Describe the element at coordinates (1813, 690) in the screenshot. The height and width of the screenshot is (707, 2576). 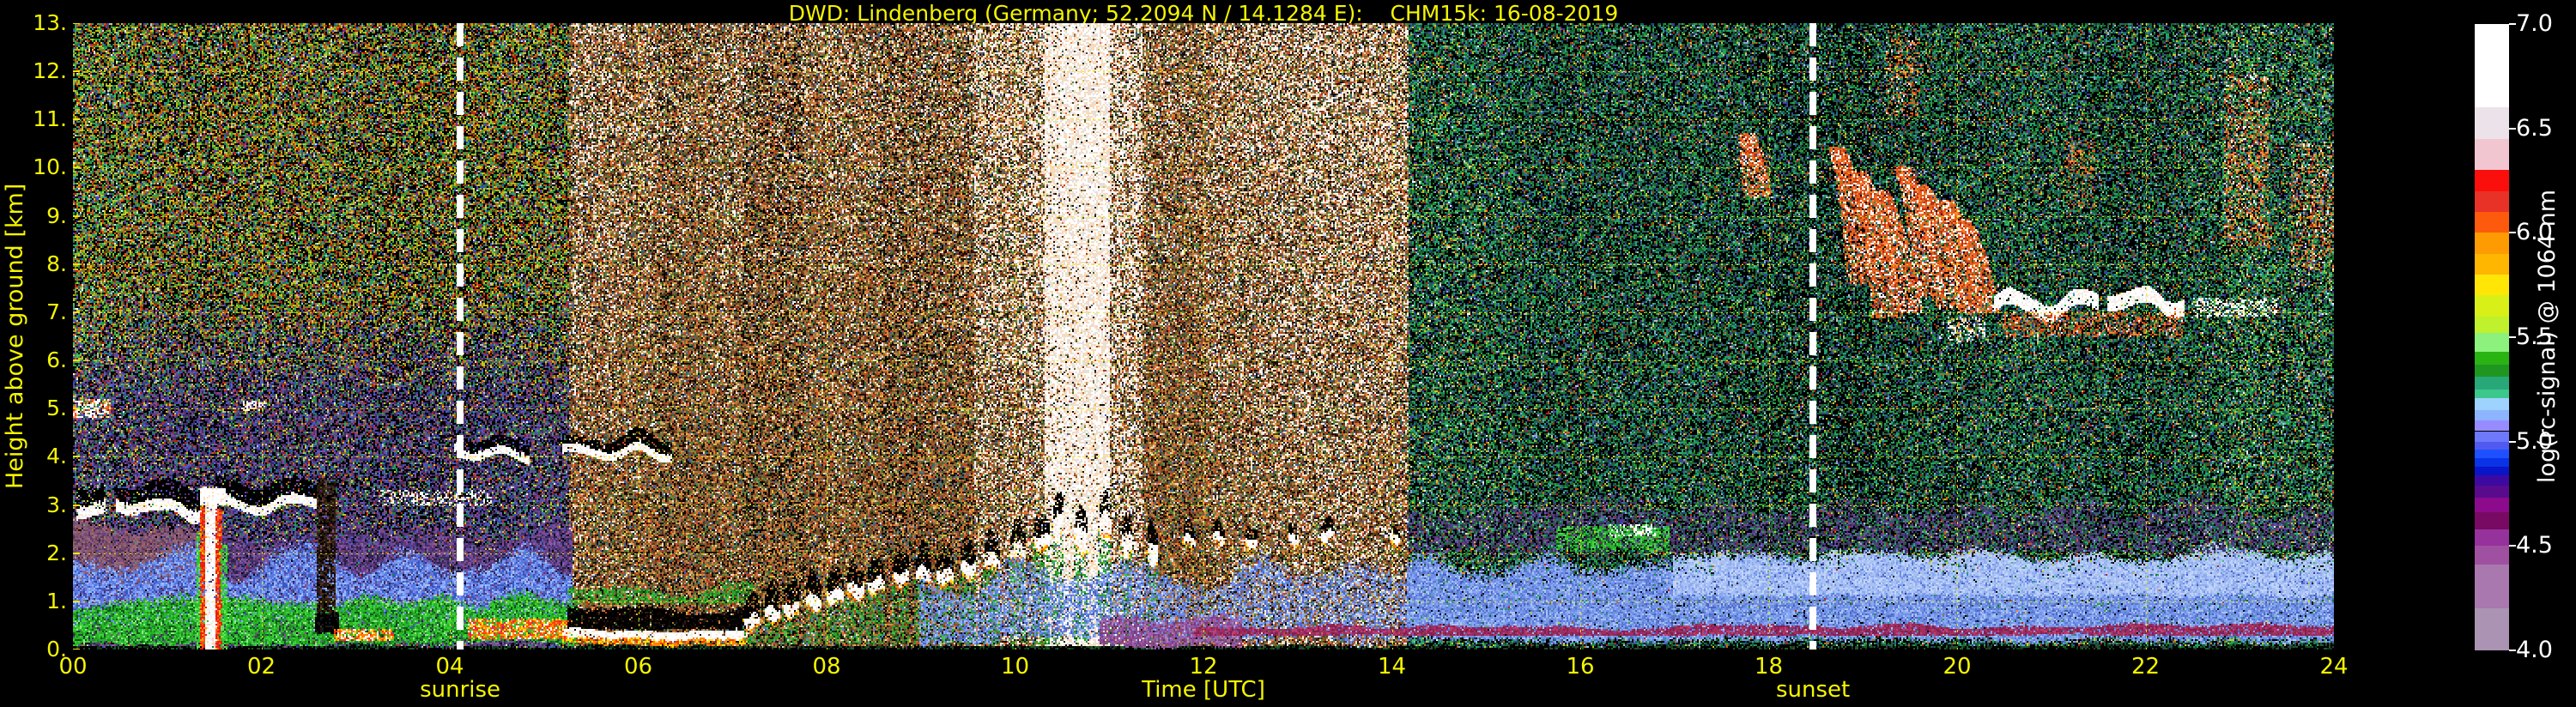
I see `sunset-label: sunset` at that location.